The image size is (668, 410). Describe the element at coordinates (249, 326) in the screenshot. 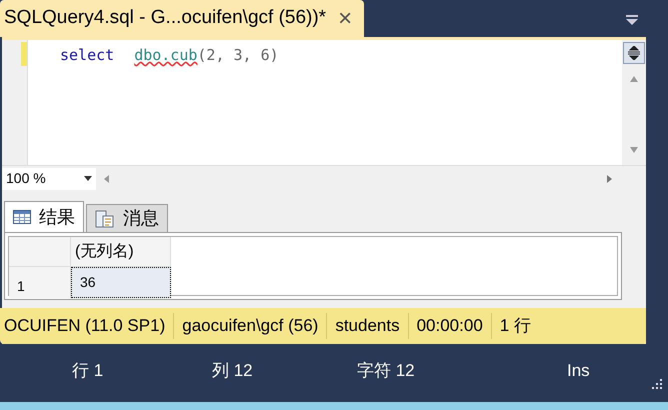

I see `status-text: gaocuifen\gcf (56)` at that location.